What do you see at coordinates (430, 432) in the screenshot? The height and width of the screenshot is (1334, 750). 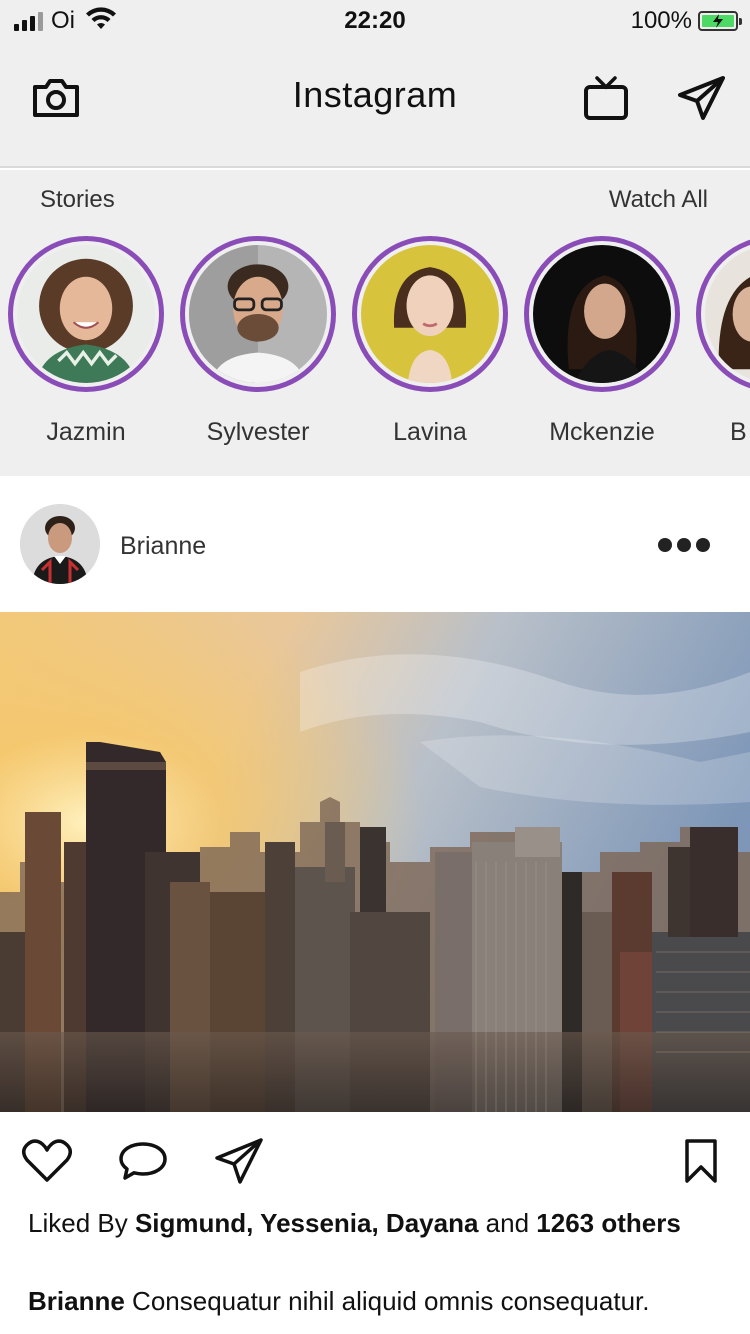 I see `story-name: Lavina` at bounding box center [430, 432].